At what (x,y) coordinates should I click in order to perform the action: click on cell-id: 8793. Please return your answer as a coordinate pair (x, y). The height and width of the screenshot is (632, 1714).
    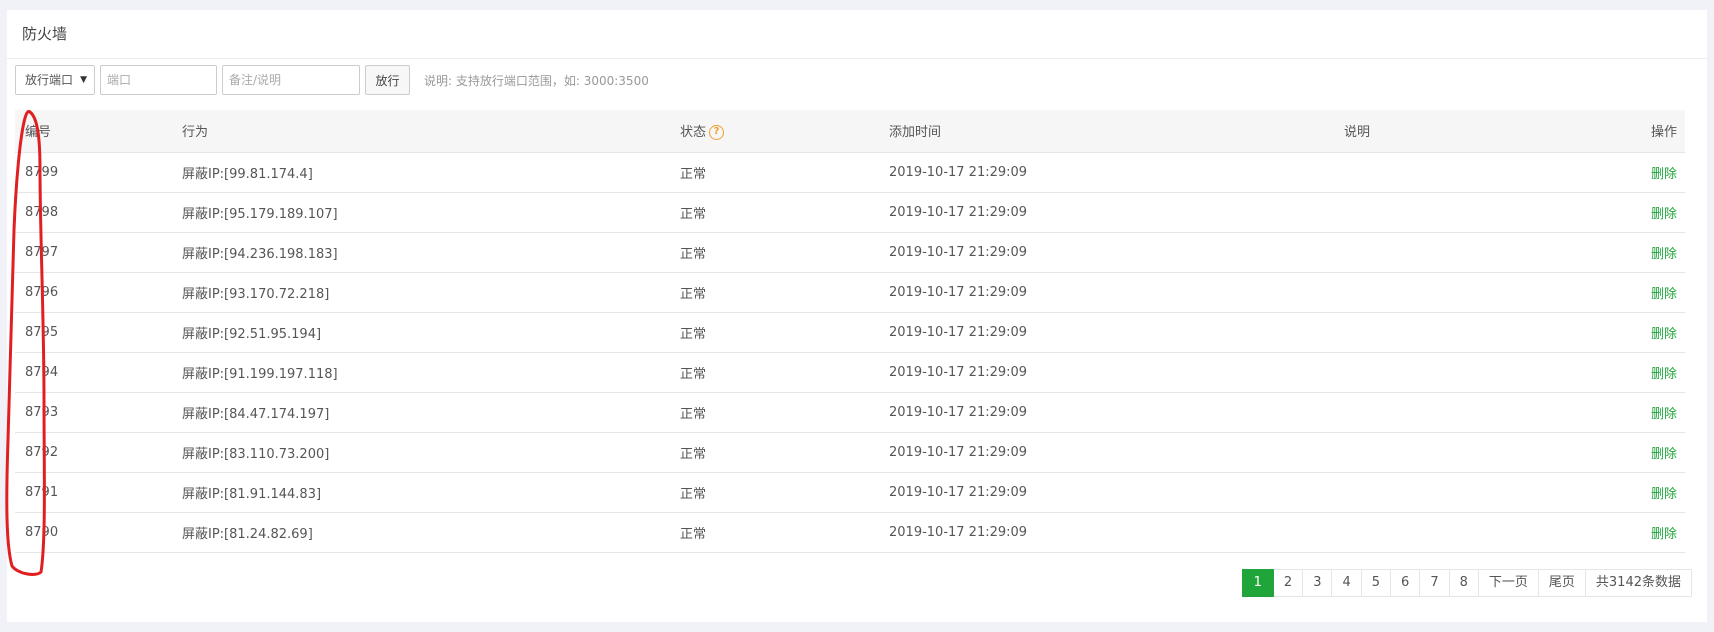
    Looking at the image, I should click on (93, 412).